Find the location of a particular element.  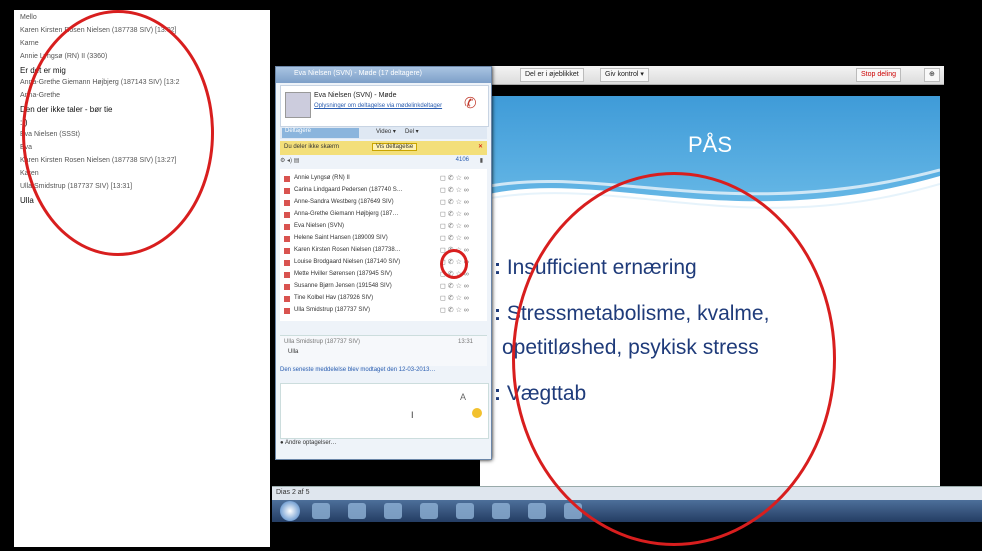

participant-row: Annie Lyngsø (RN) II ◻ ✆ ☆ ∞ is located at coordinates (383, 179).